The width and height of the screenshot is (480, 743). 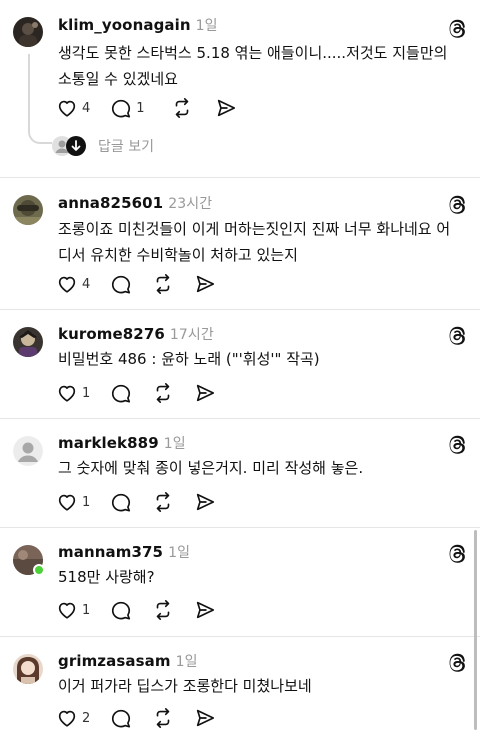 What do you see at coordinates (191, 335) in the screenshot?
I see `timestamp: 17시간` at bounding box center [191, 335].